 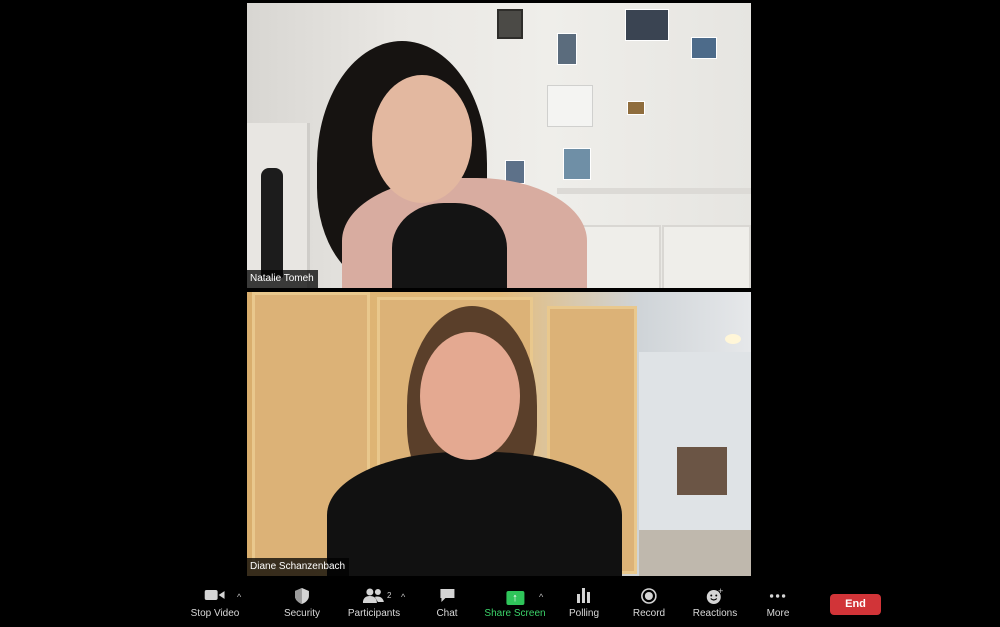 What do you see at coordinates (374, 597) in the screenshot?
I see `participants-icon` at bounding box center [374, 597].